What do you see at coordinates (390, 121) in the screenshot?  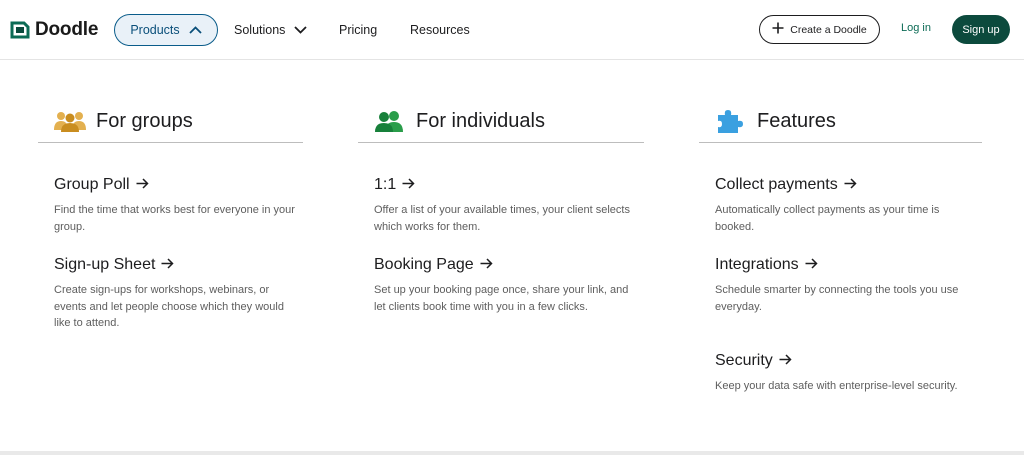 I see `individuals-icon` at bounding box center [390, 121].